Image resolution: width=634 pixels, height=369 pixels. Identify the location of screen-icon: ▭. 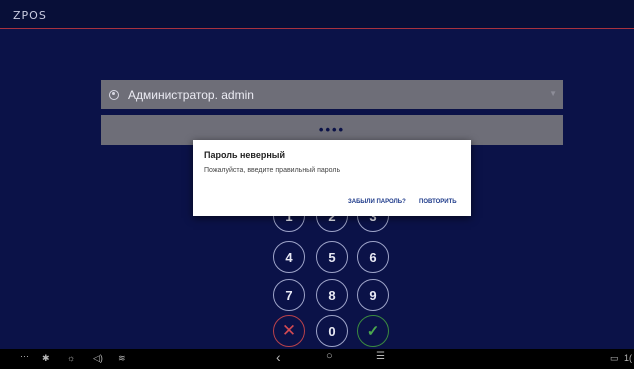
(614, 358).